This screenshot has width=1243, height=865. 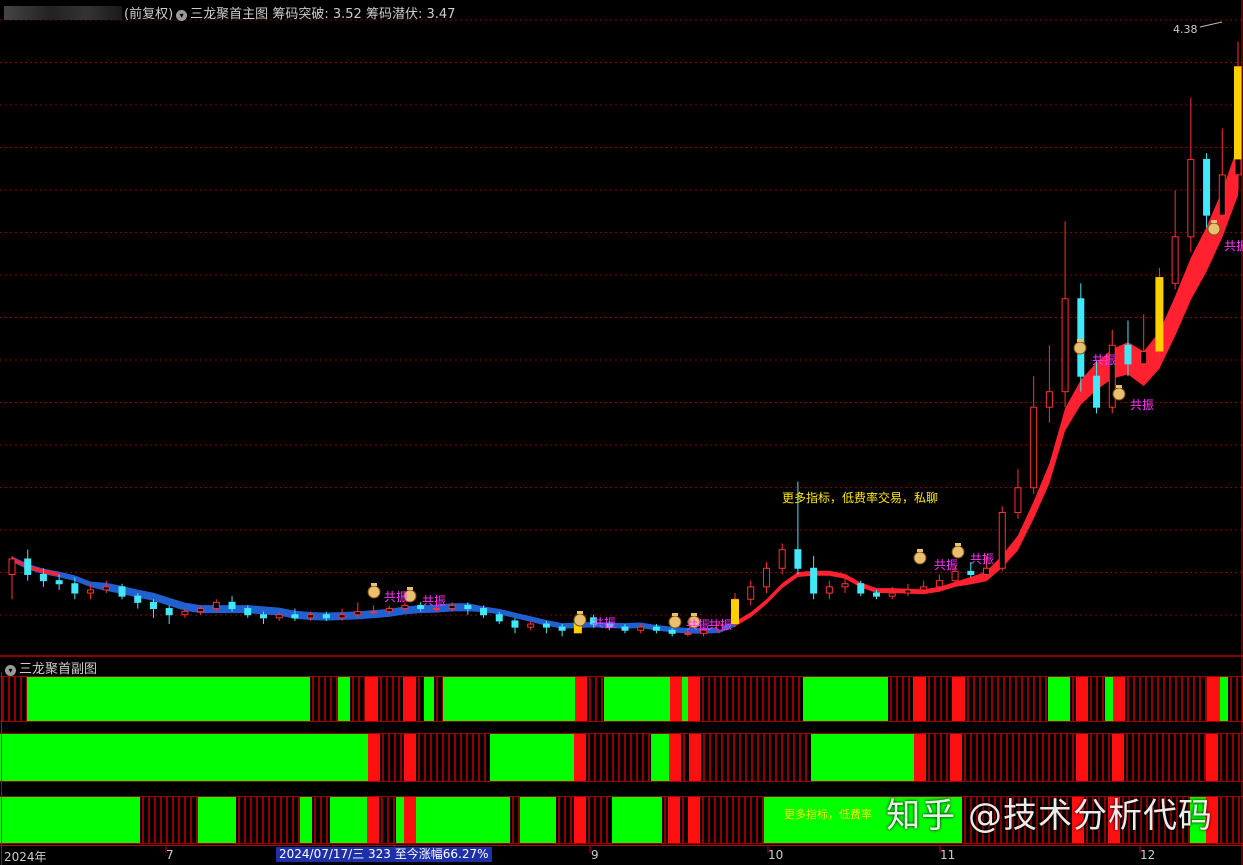 What do you see at coordinates (347, 14) in the screenshot?
I see `chip-break-value: 3.52` at bounding box center [347, 14].